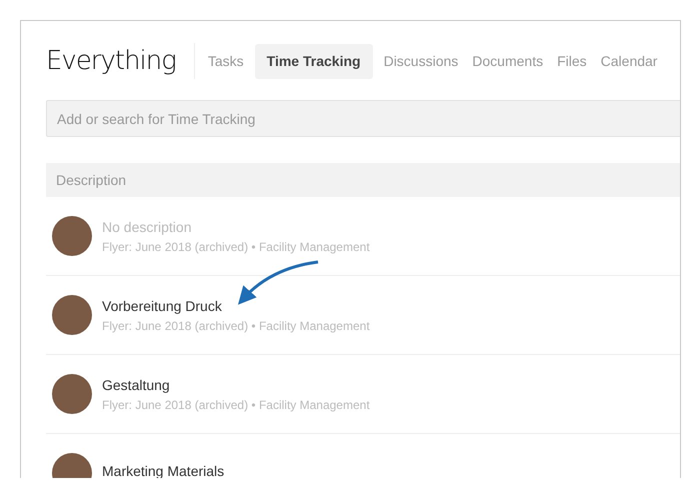 The height and width of the screenshot is (500, 700). Describe the element at coordinates (236, 384) in the screenshot. I see `entry-description: Gestaltung` at that location.